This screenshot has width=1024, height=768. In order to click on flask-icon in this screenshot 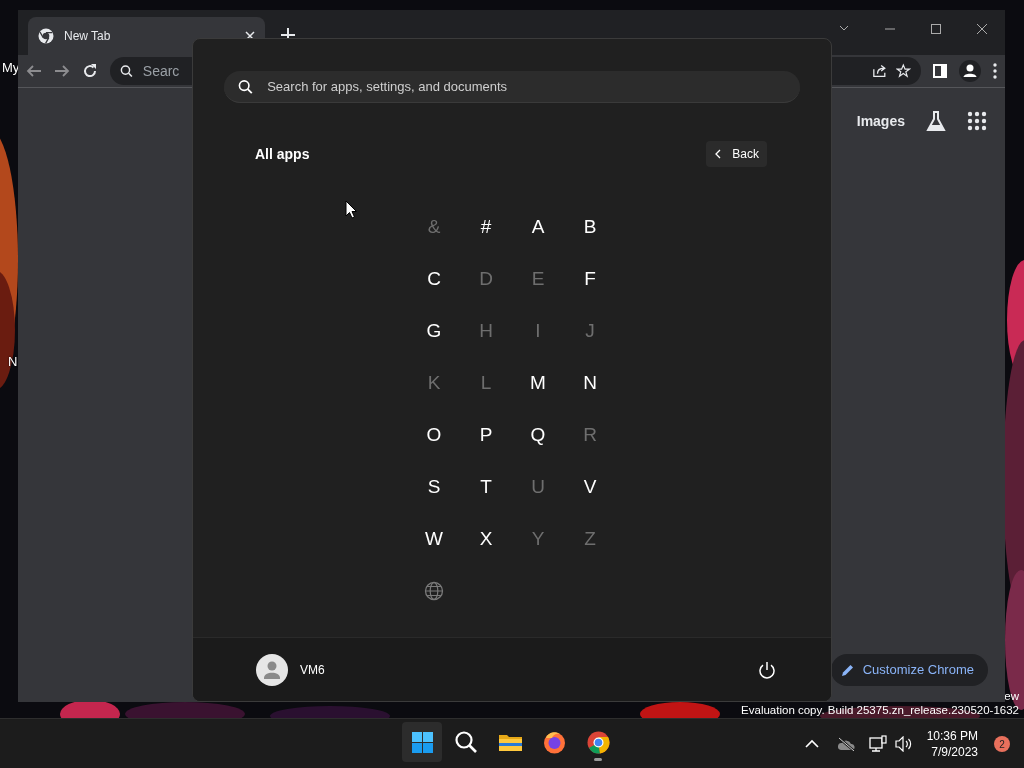, I will do `click(936, 121)`.